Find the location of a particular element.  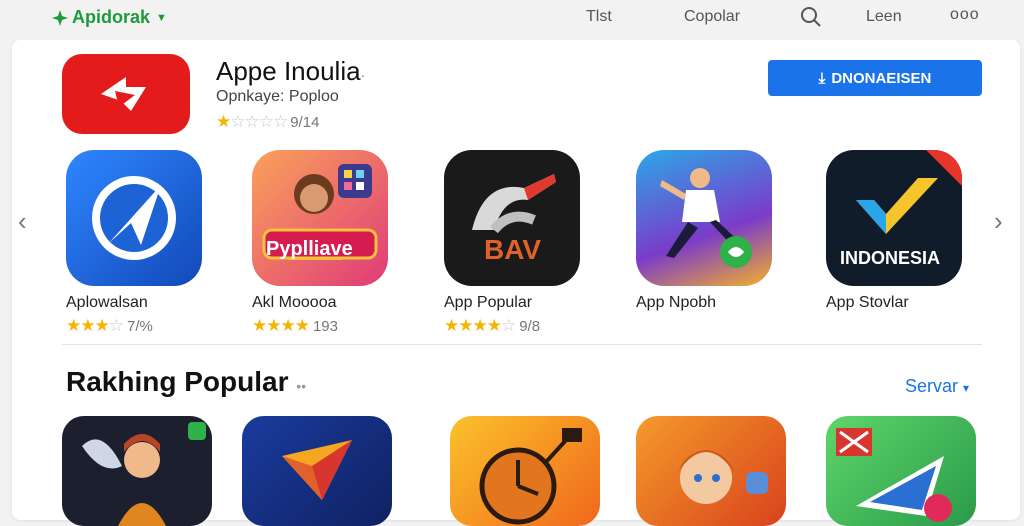

install-label: DNONAEISEN is located at coordinates (881, 78).